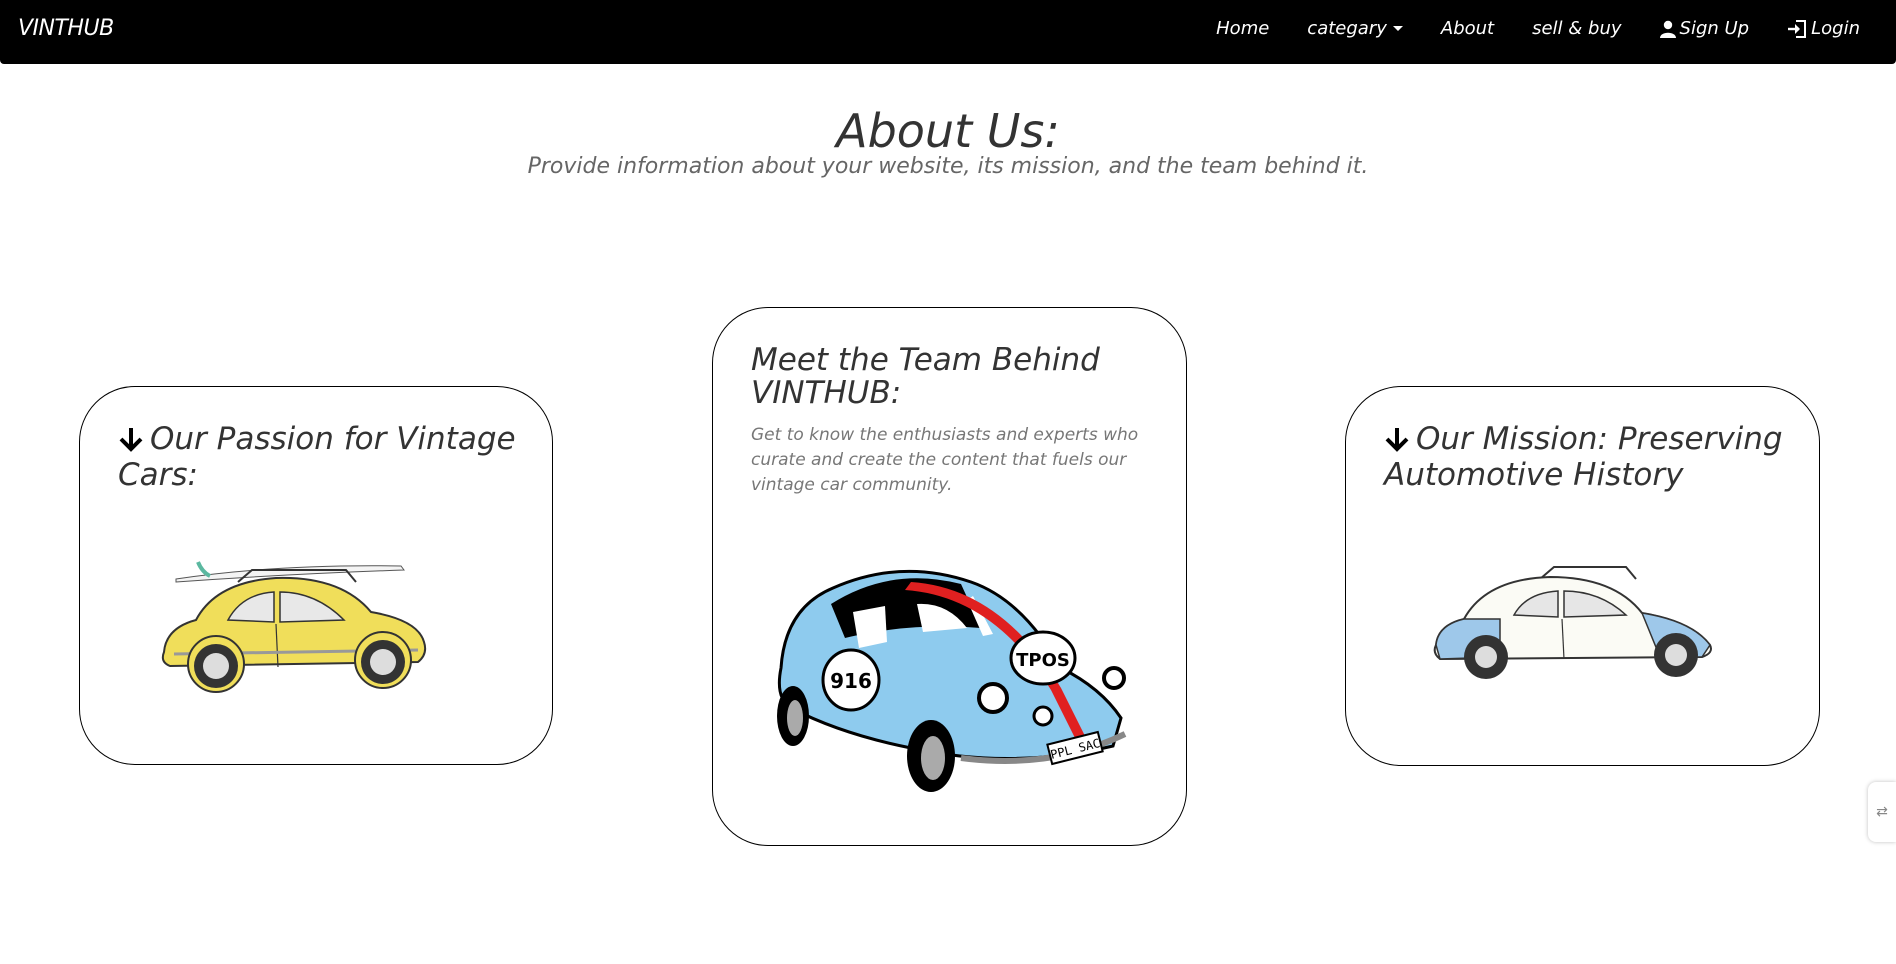  What do you see at coordinates (1667, 29) in the screenshot?
I see `user-icon` at bounding box center [1667, 29].